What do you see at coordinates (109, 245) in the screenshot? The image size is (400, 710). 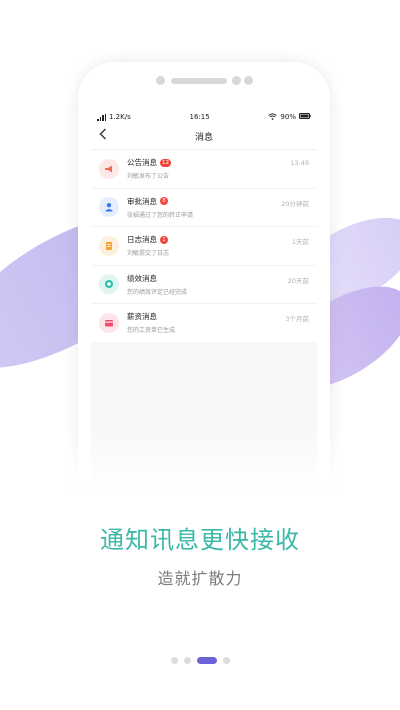 I see `journal-icon` at bounding box center [109, 245].